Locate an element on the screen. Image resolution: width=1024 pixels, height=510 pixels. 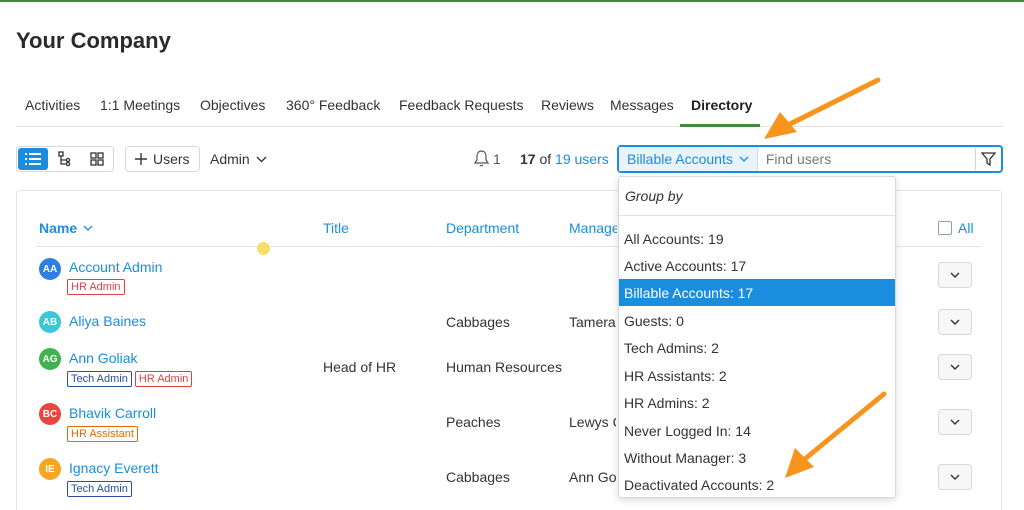
org-chart-icon is located at coordinates (64, 159).